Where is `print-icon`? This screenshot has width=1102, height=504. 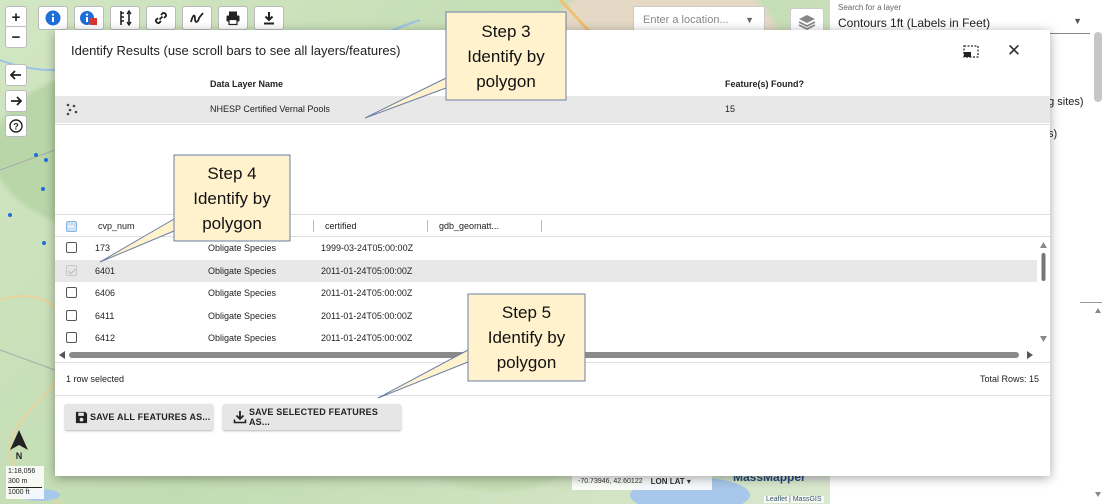
print-icon is located at coordinates (233, 18).